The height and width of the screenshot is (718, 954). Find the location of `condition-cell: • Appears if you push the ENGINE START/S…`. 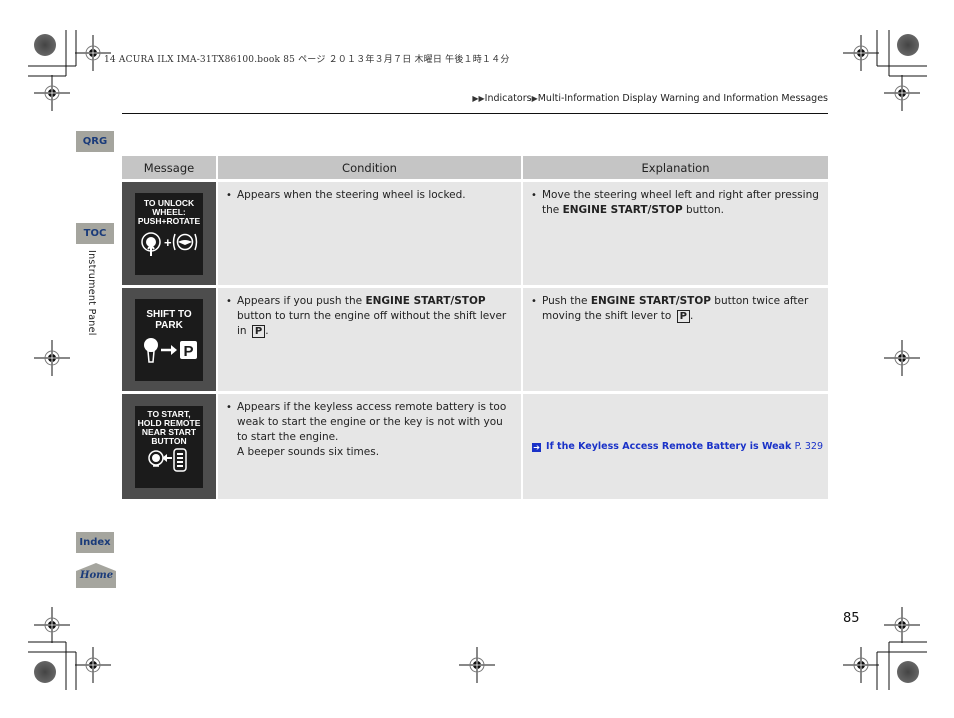

condition-cell: • Appears if you push the ENGINE START/S… is located at coordinates (370, 339).